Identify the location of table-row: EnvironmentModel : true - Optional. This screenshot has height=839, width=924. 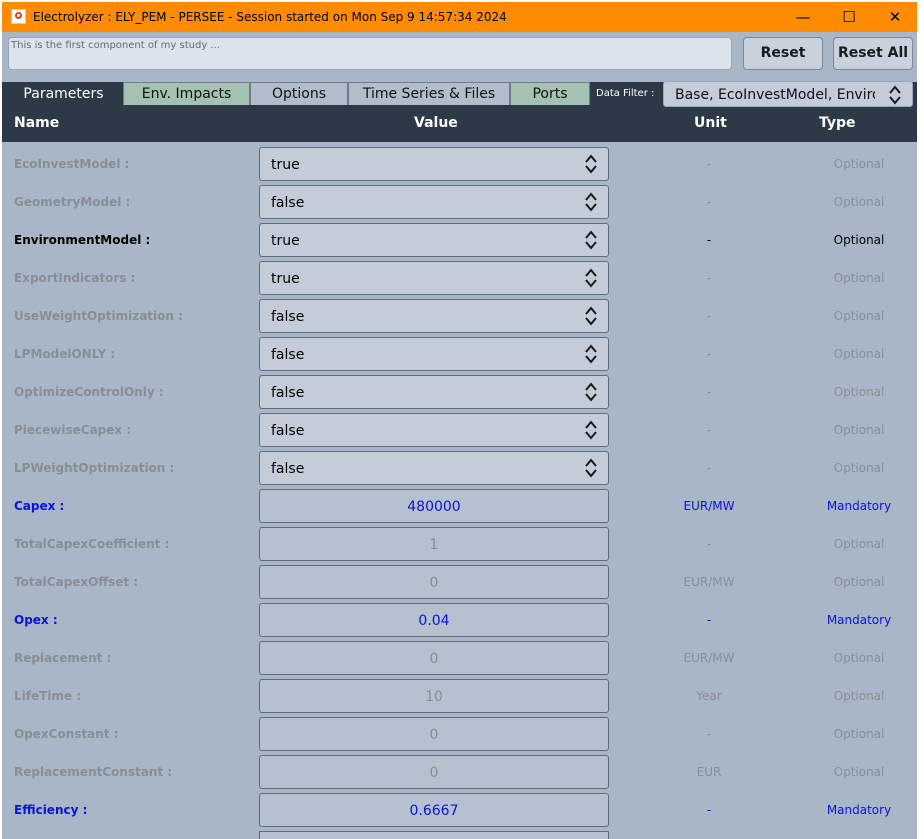
(459, 239).